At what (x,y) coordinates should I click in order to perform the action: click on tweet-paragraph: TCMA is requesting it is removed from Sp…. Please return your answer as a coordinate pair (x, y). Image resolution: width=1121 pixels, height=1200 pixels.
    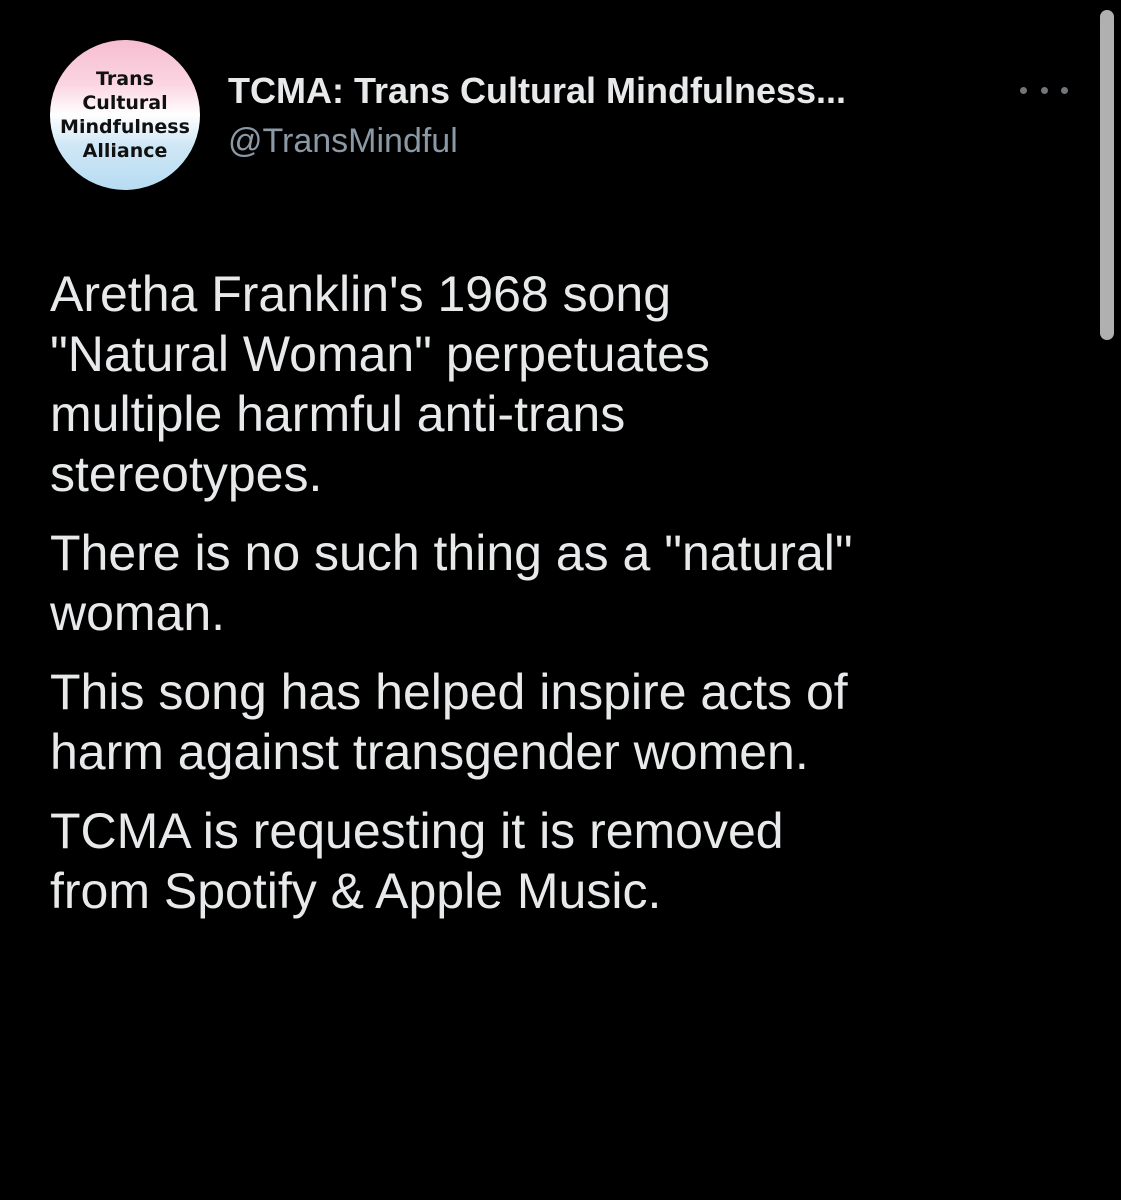
    Looking at the image, I should click on (570, 861).